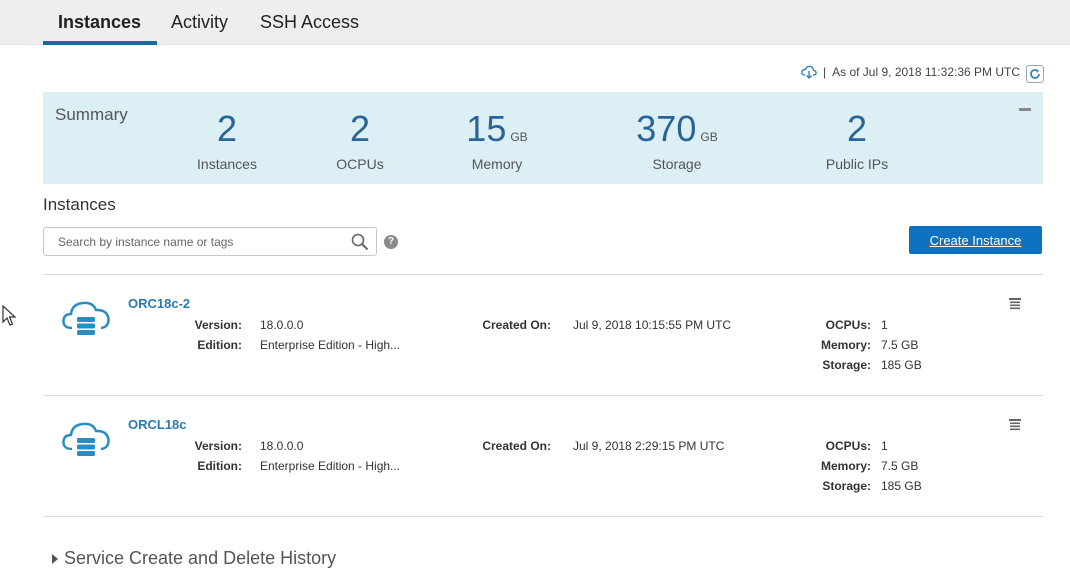  I want to click on stat-label: Storage, so click(677, 164).